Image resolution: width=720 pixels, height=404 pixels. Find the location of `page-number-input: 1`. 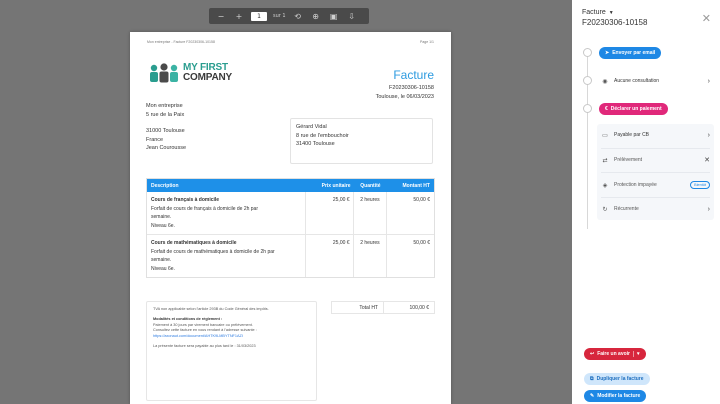

page-number-input: 1 is located at coordinates (259, 16).